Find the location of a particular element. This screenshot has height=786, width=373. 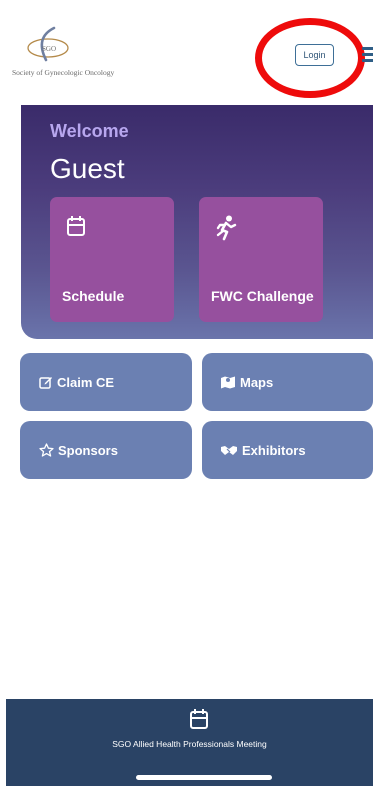

maps-button: Maps is located at coordinates (287, 382).